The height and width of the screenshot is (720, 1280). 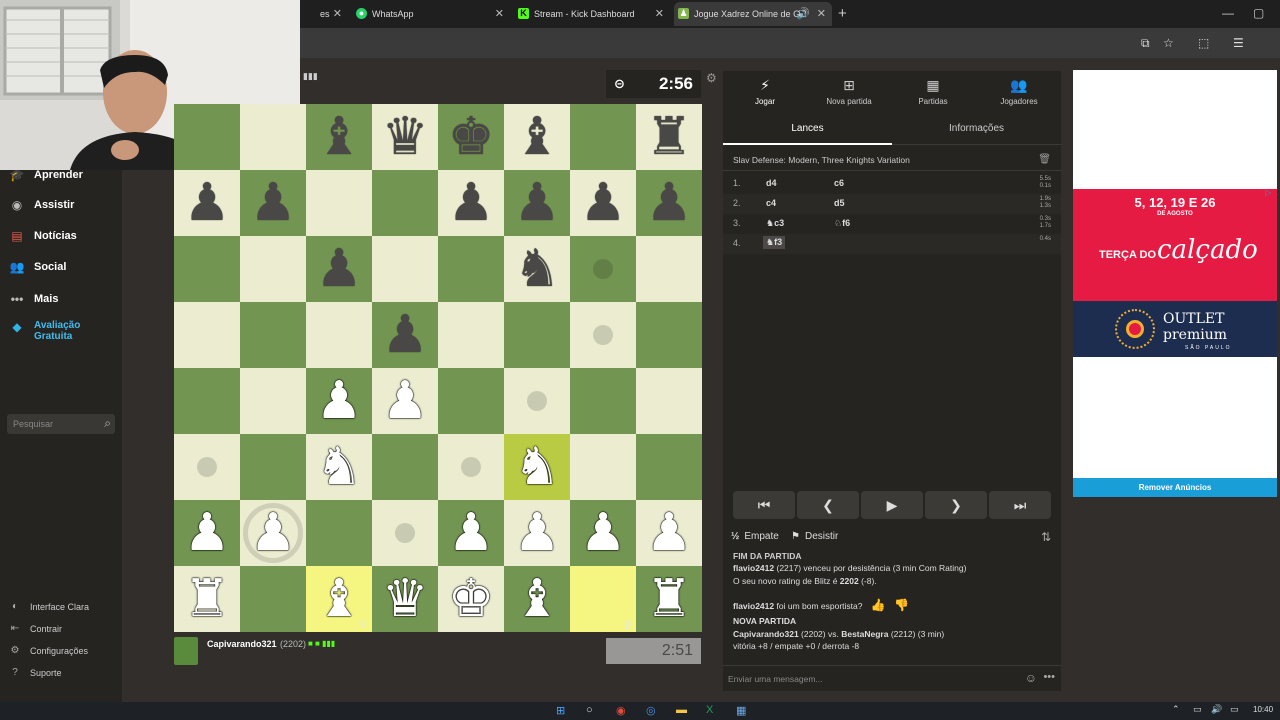 What do you see at coordinates (669, 269) in the screenshot?
I see `square-h6` at bounding box center [669, 269].